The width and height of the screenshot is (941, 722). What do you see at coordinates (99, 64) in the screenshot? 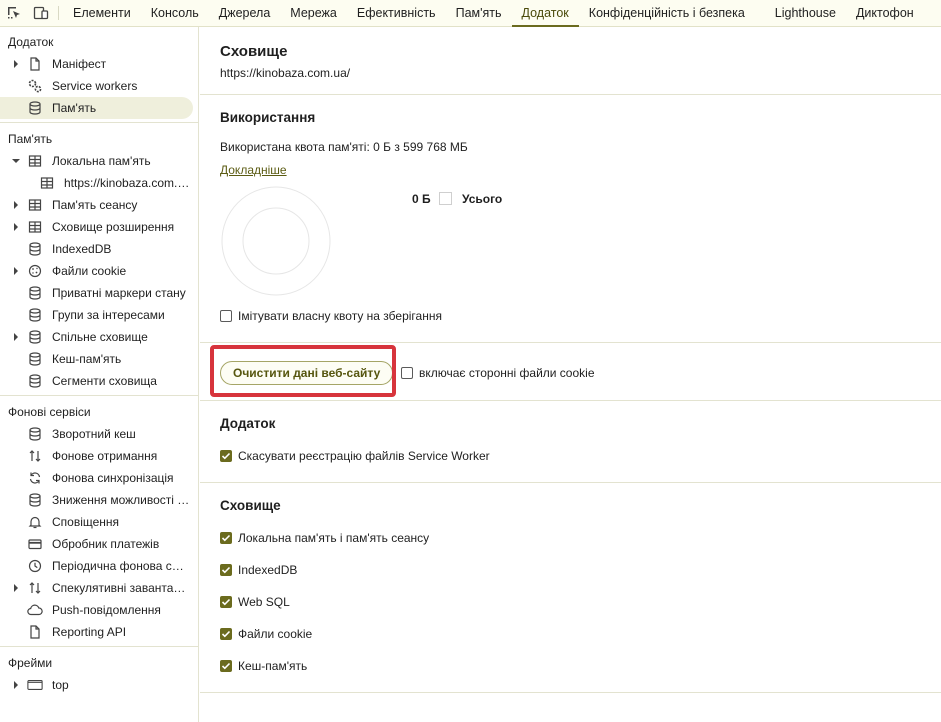
I see `sidebar-item-manifest: Маніфест` at bounding box center [99, 64].